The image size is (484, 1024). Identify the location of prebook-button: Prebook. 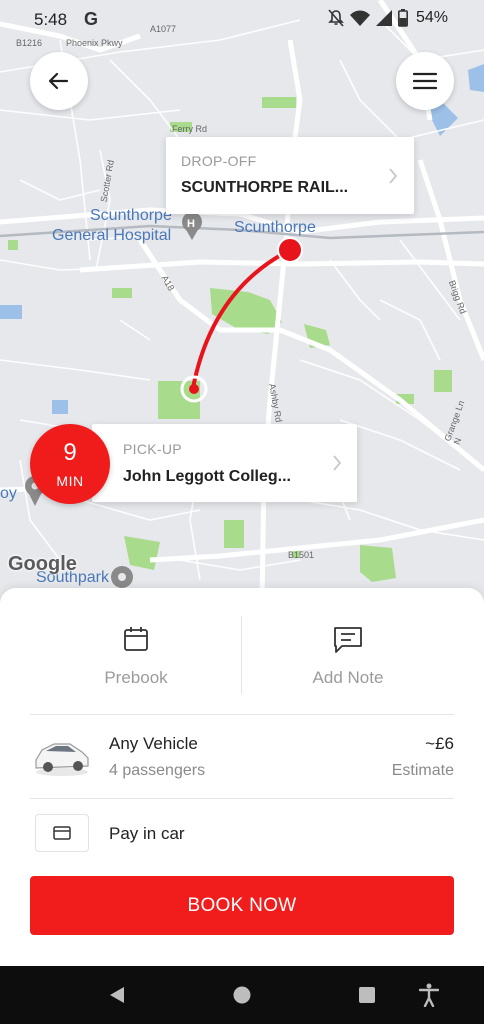
(136, 656).